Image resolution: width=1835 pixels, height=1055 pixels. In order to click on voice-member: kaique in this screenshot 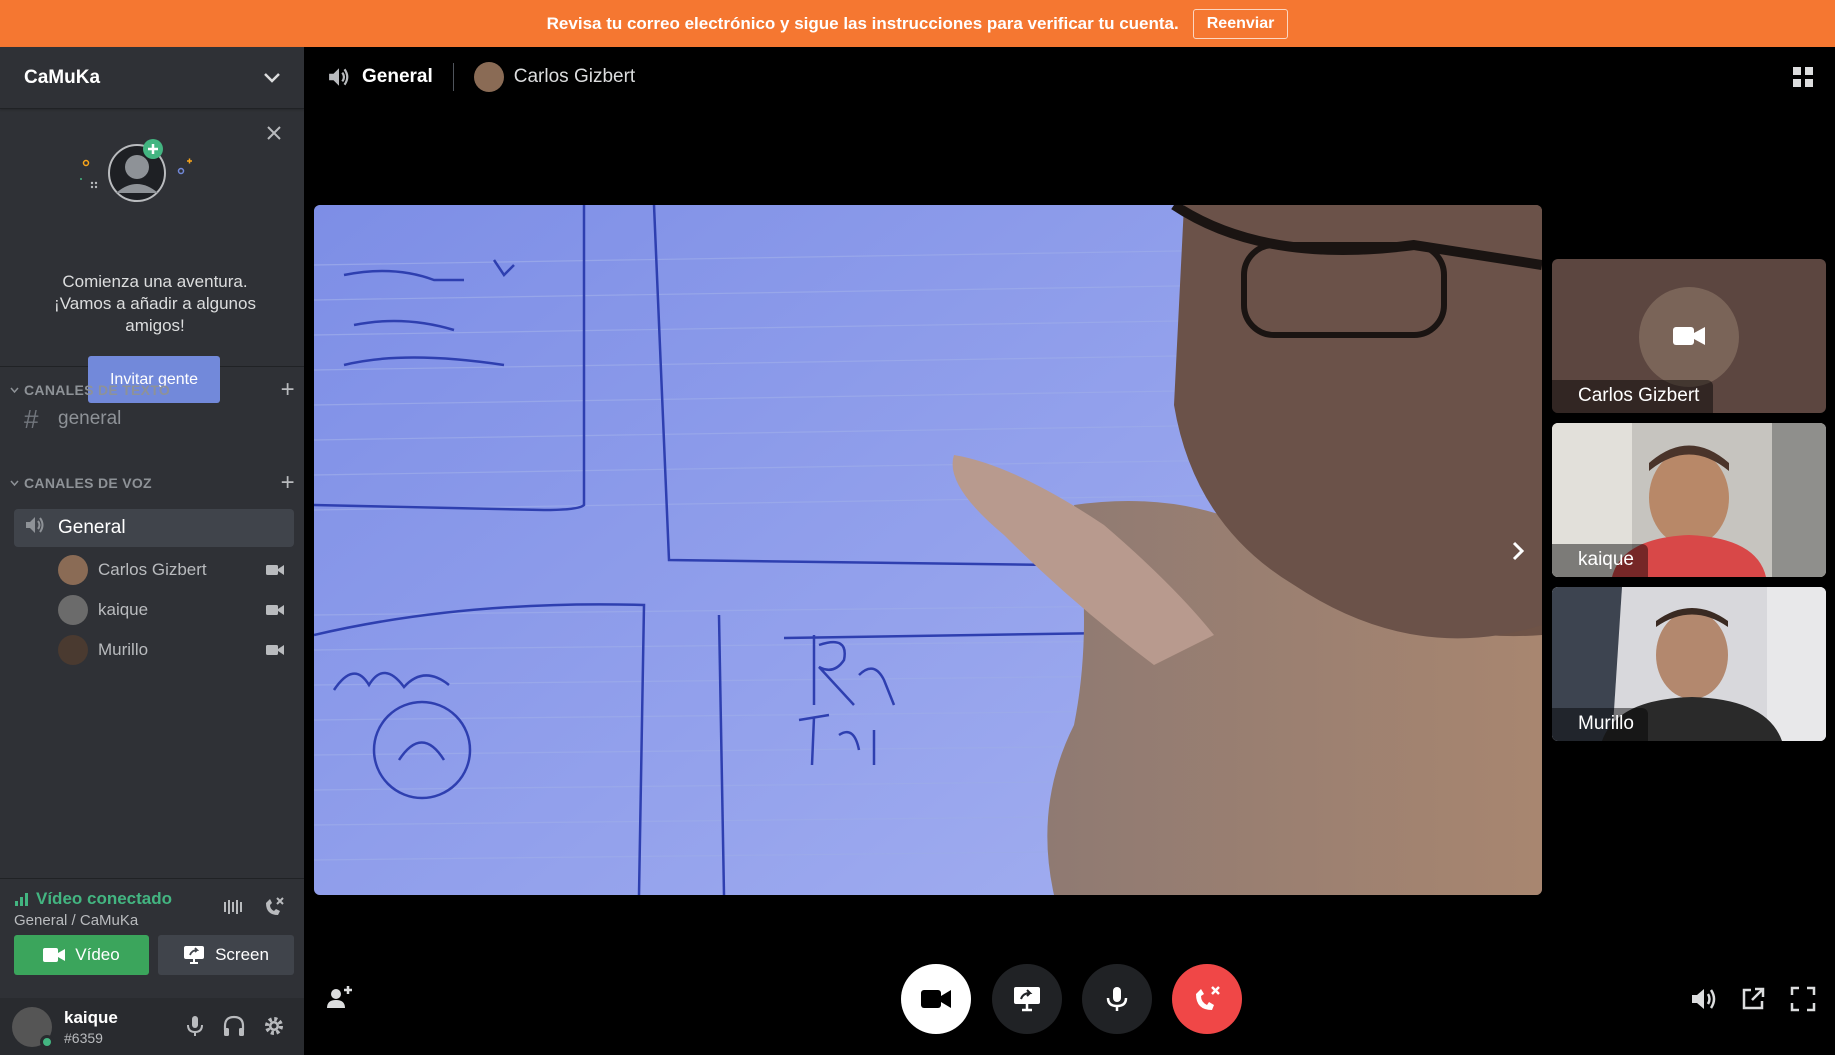, I will do `click(176, 610)`.